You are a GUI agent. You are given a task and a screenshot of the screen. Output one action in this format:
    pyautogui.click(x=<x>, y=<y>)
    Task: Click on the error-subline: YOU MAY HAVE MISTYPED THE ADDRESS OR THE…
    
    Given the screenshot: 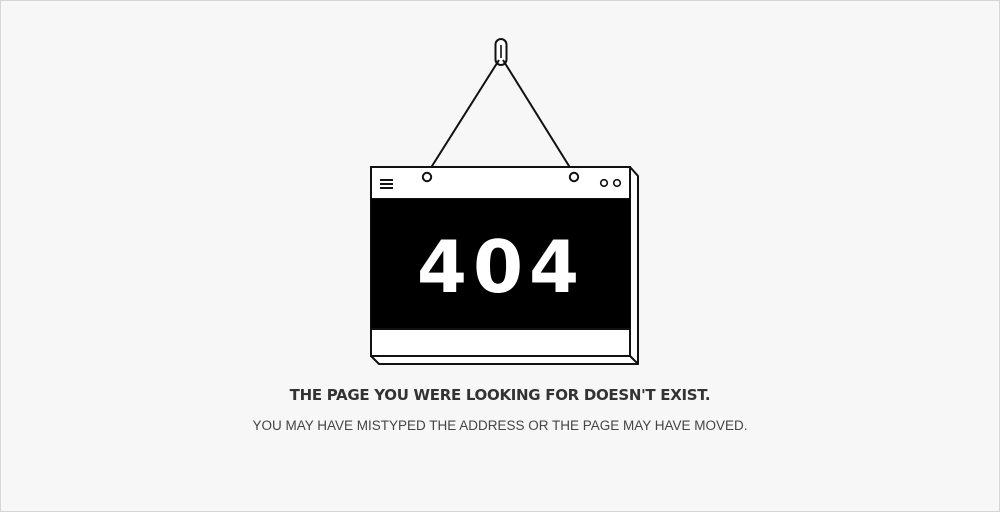 What is the action you would take?
    pyautogui.click(x=500, y=425)
    